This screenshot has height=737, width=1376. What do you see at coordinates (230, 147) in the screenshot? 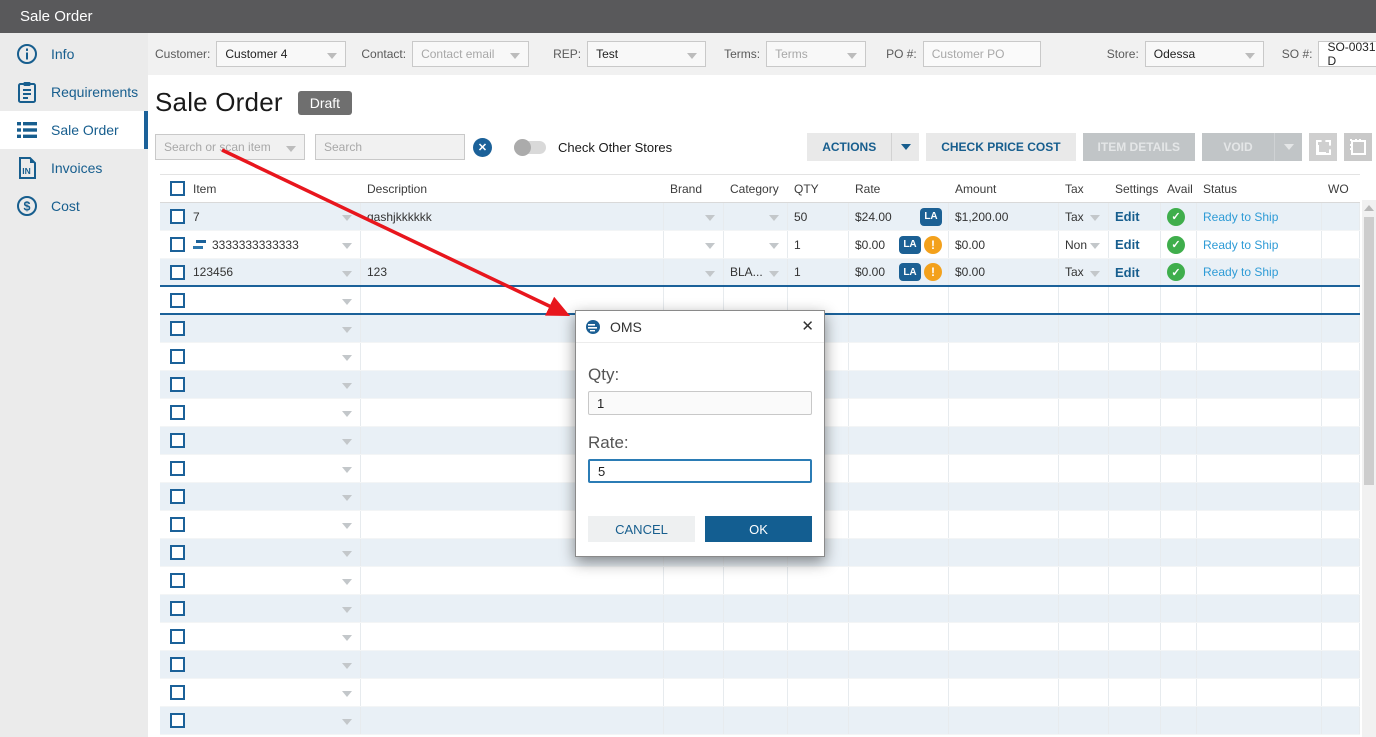
I see `item-search-dropdown: Search or scan item` at bounding box center [230, 147].